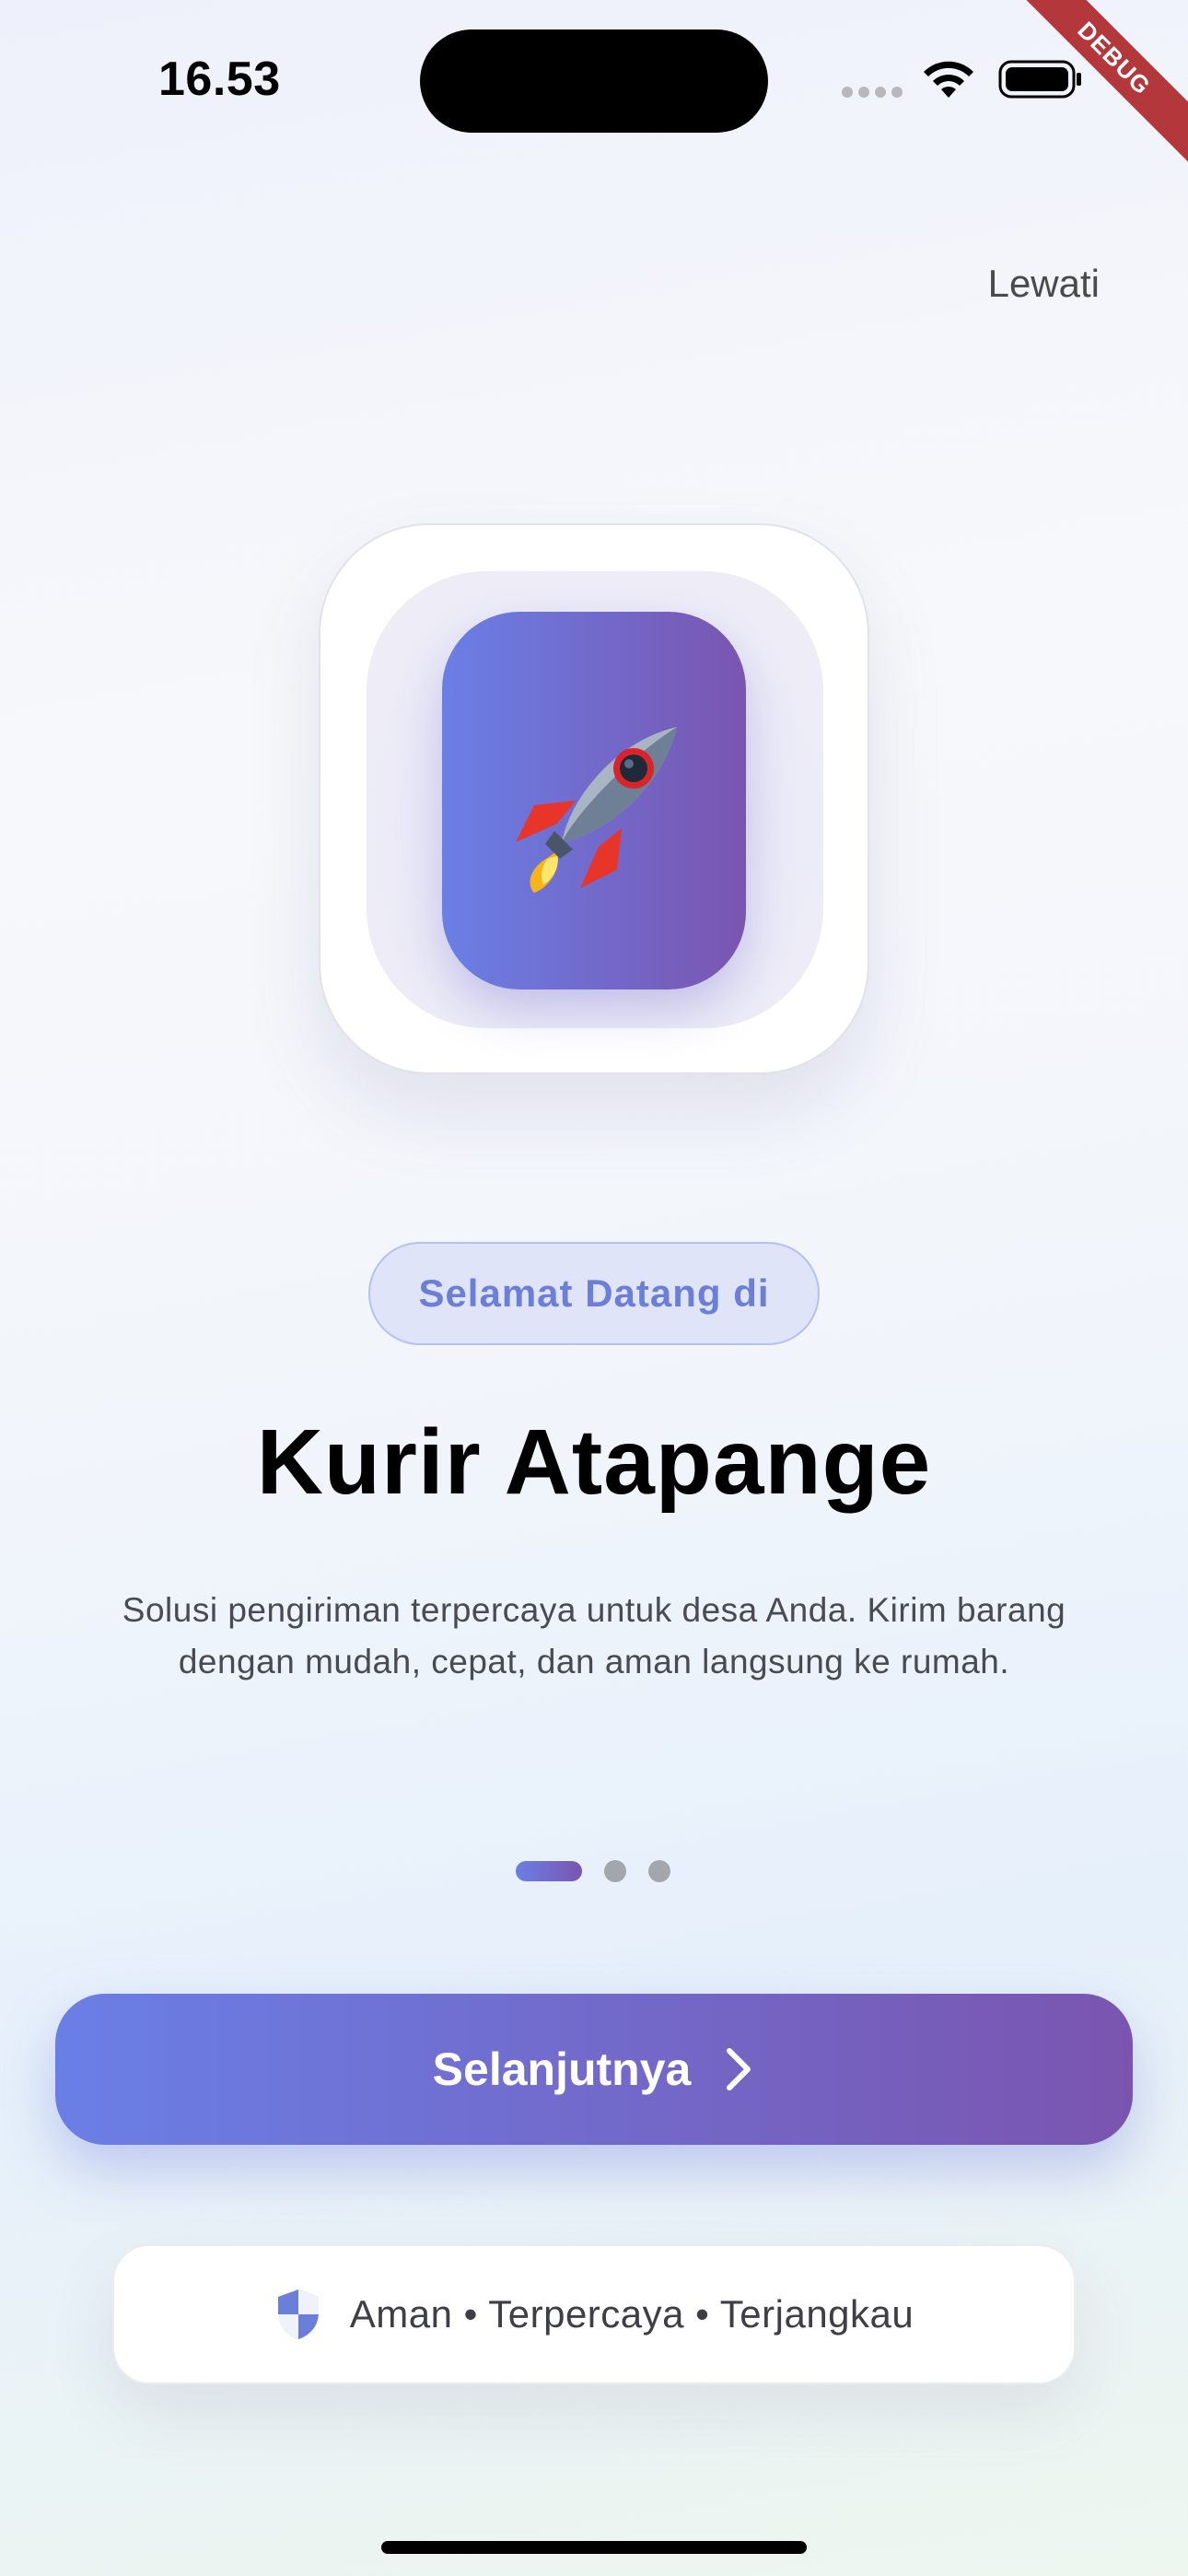  I want to click on battery-icon, so click(1039, 79).